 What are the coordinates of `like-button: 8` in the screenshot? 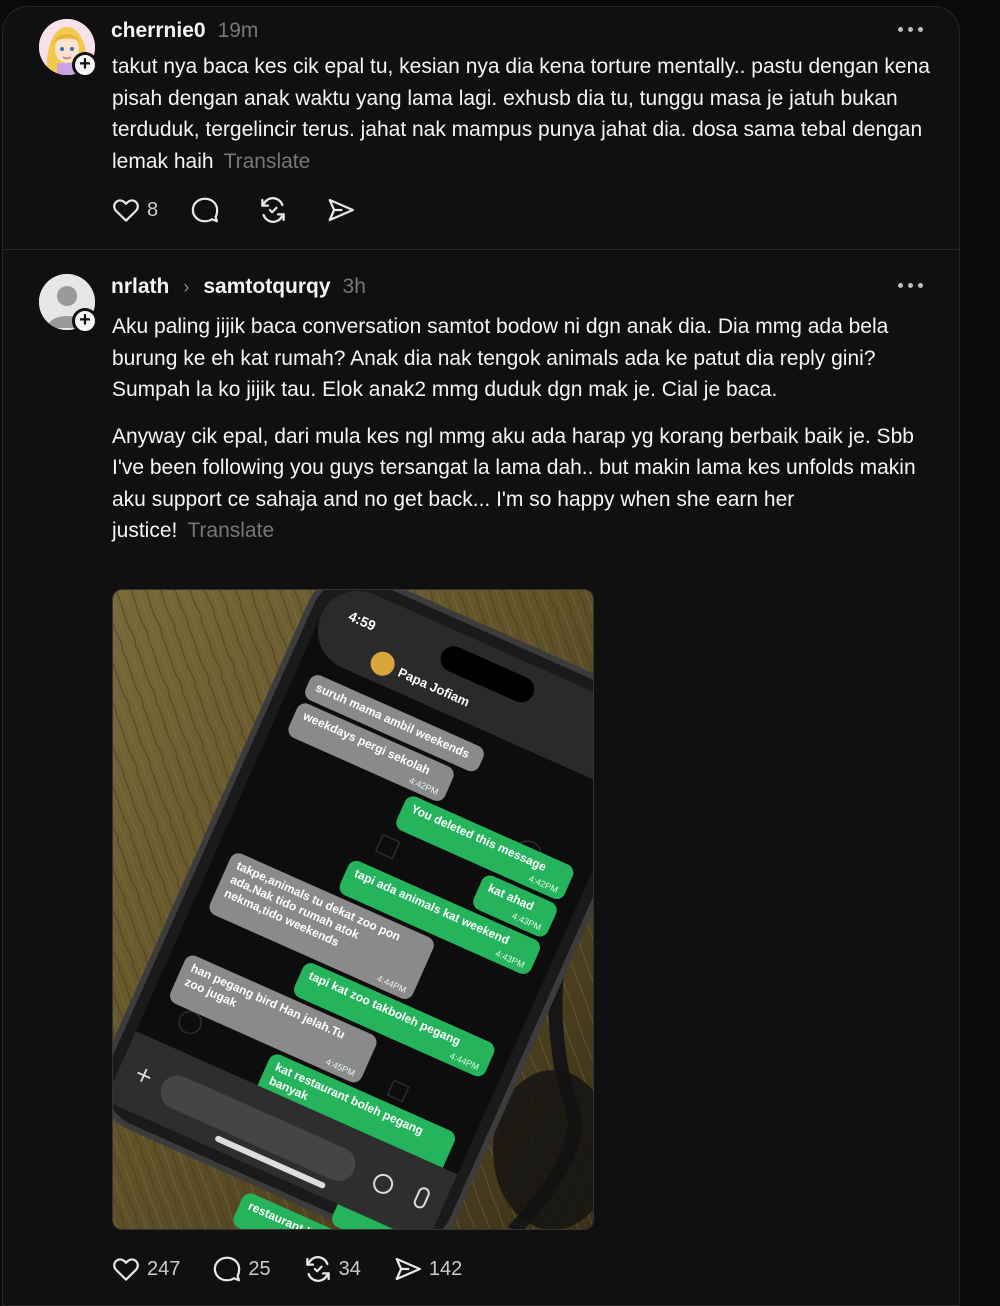 It's located at (134, 210).